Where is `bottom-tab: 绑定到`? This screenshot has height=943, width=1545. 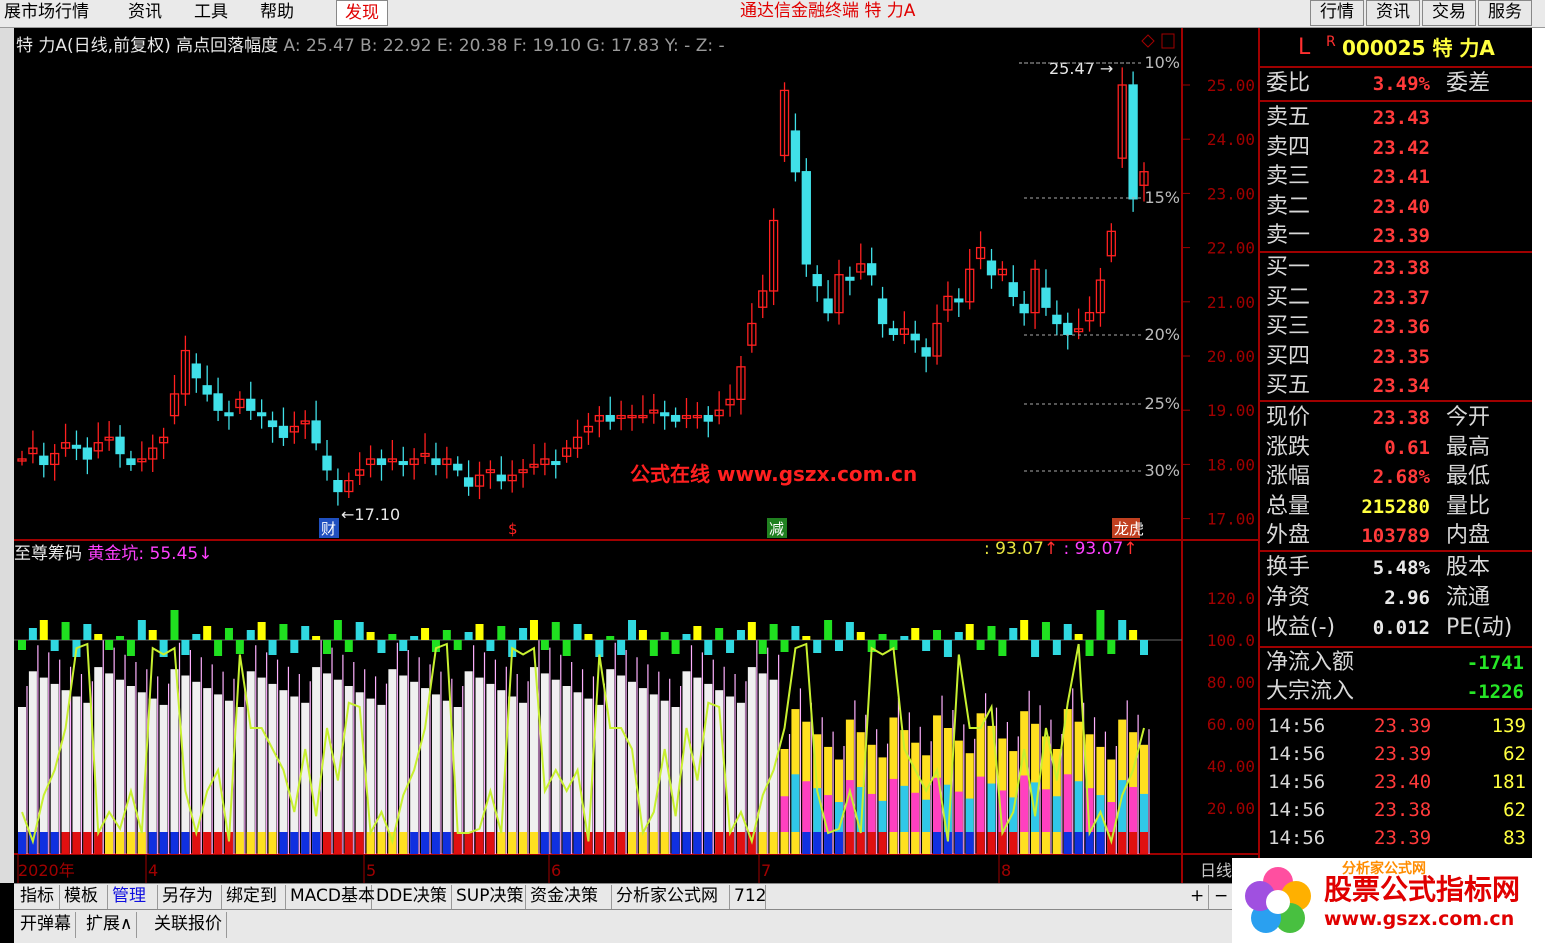
bottom-tab: 绑定到 is located at coordinates (254, 897).